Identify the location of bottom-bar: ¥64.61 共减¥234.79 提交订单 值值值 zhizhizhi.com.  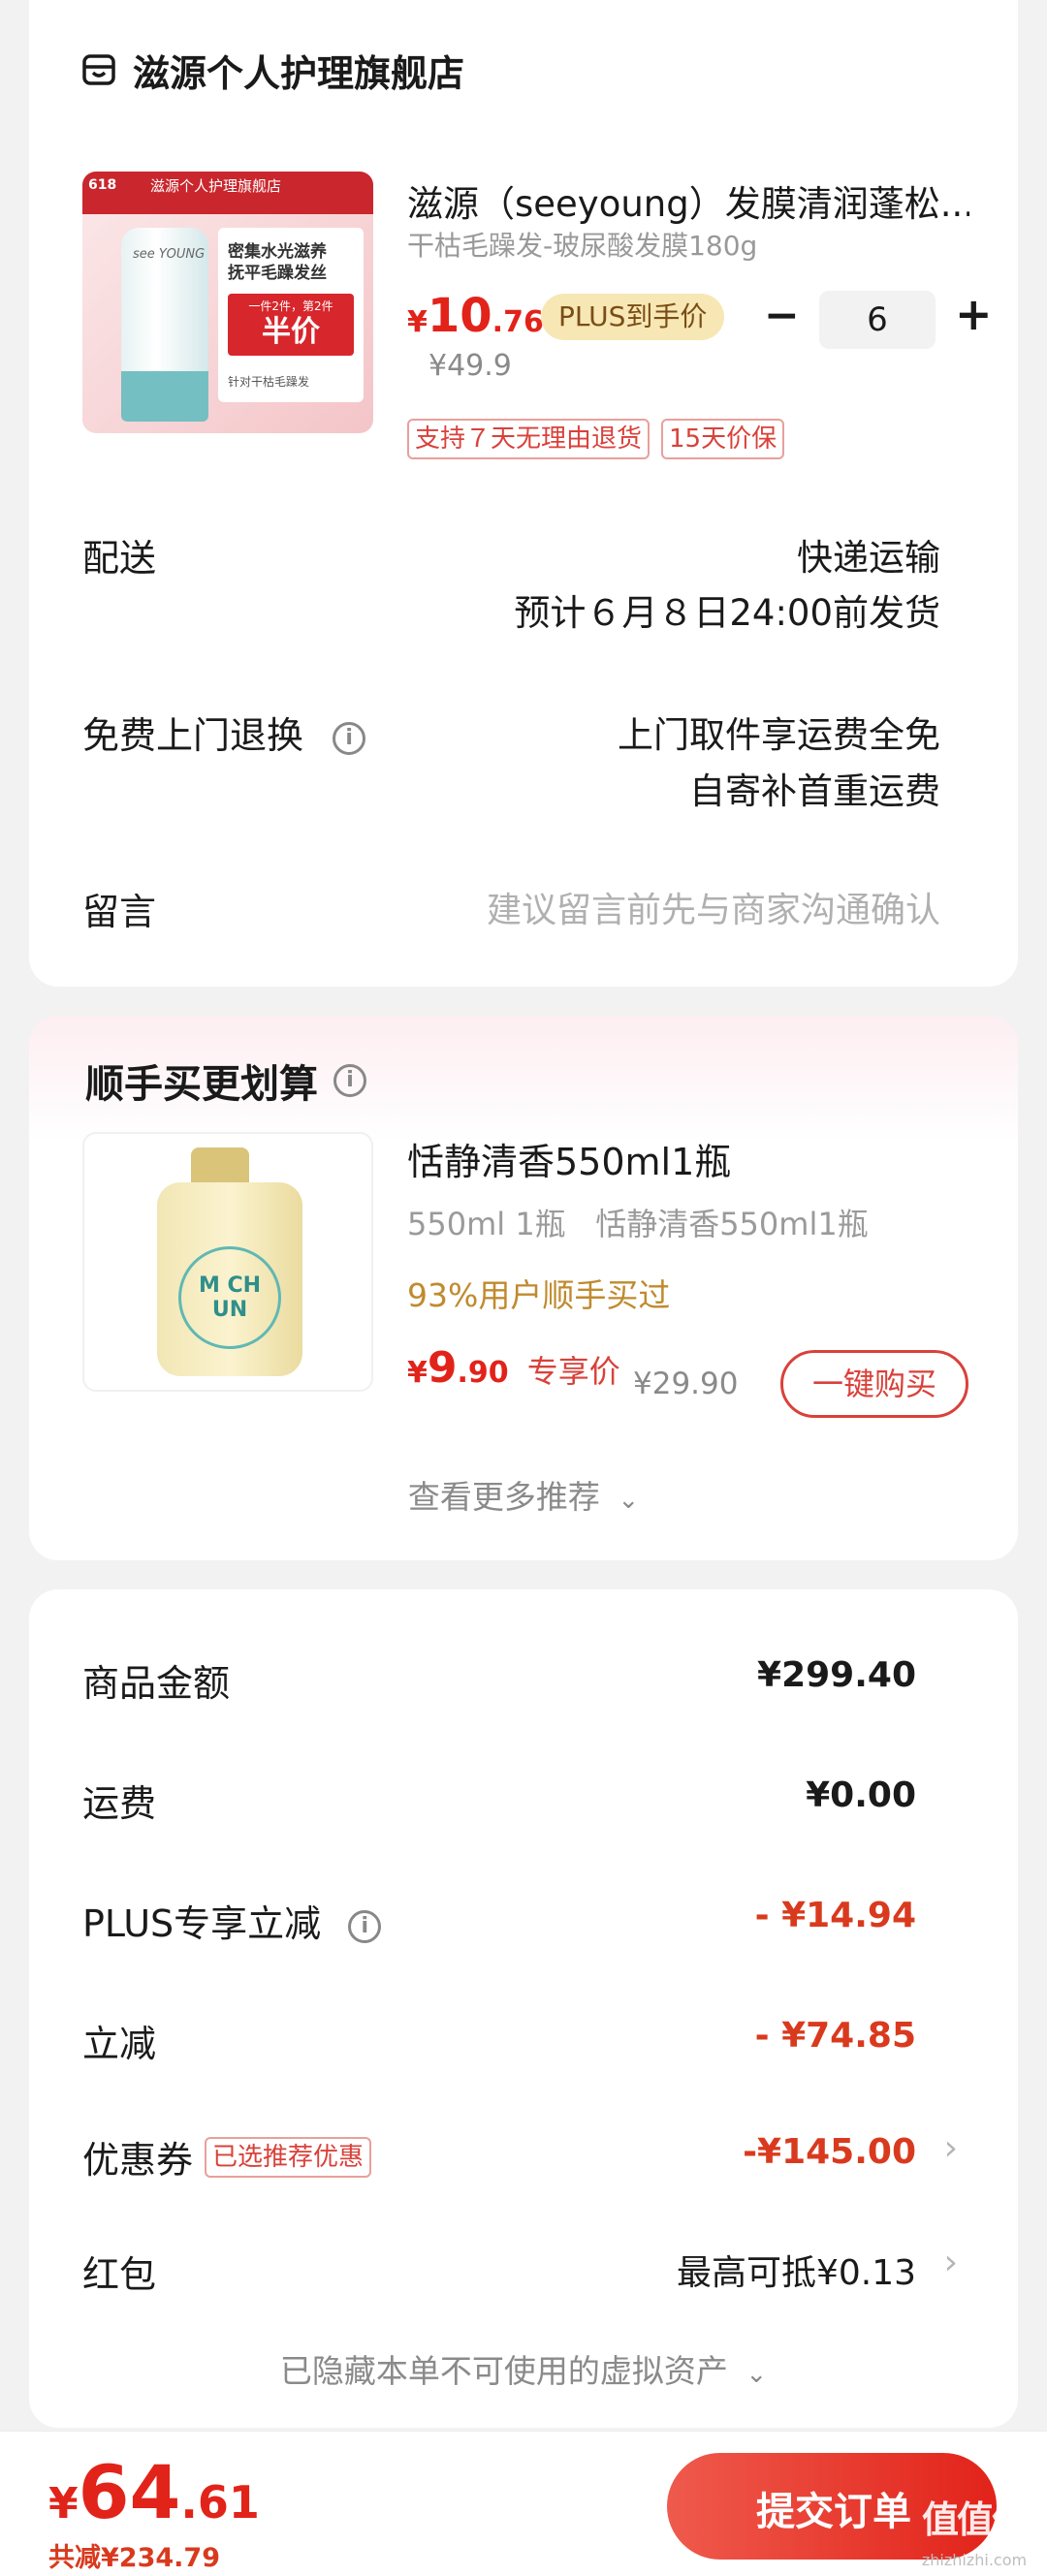
(523, 2503).